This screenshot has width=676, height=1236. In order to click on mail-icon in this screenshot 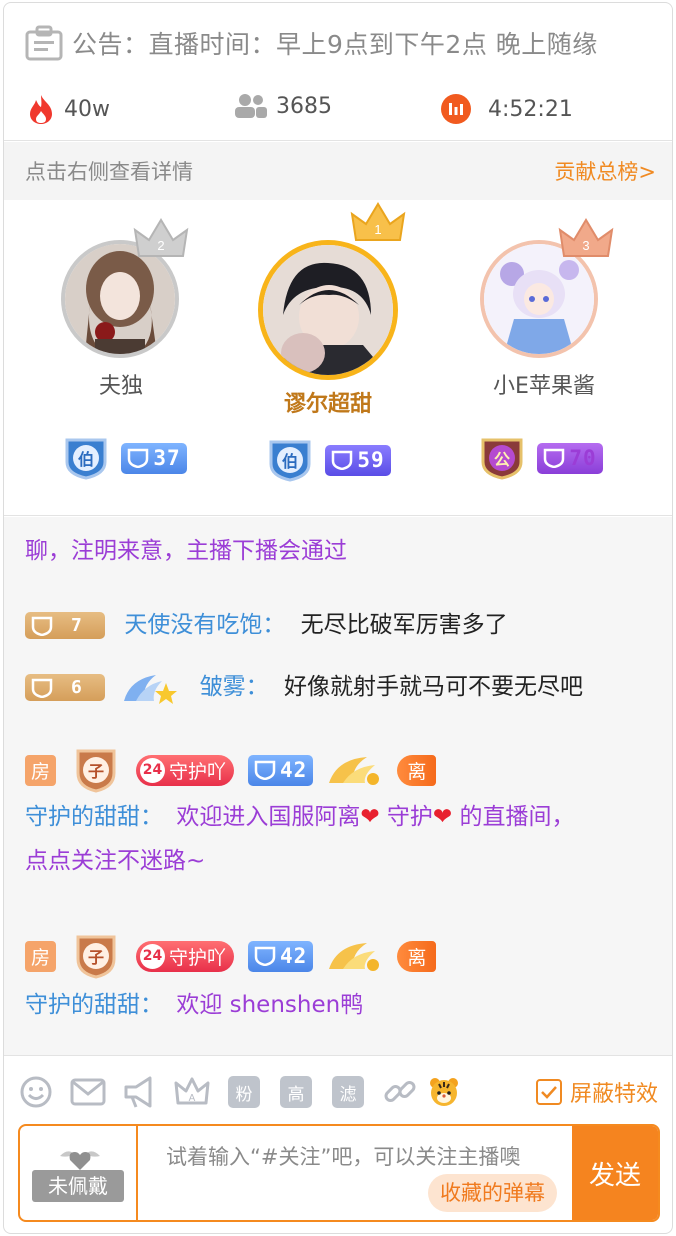, I will do `click(88, 1092)`.